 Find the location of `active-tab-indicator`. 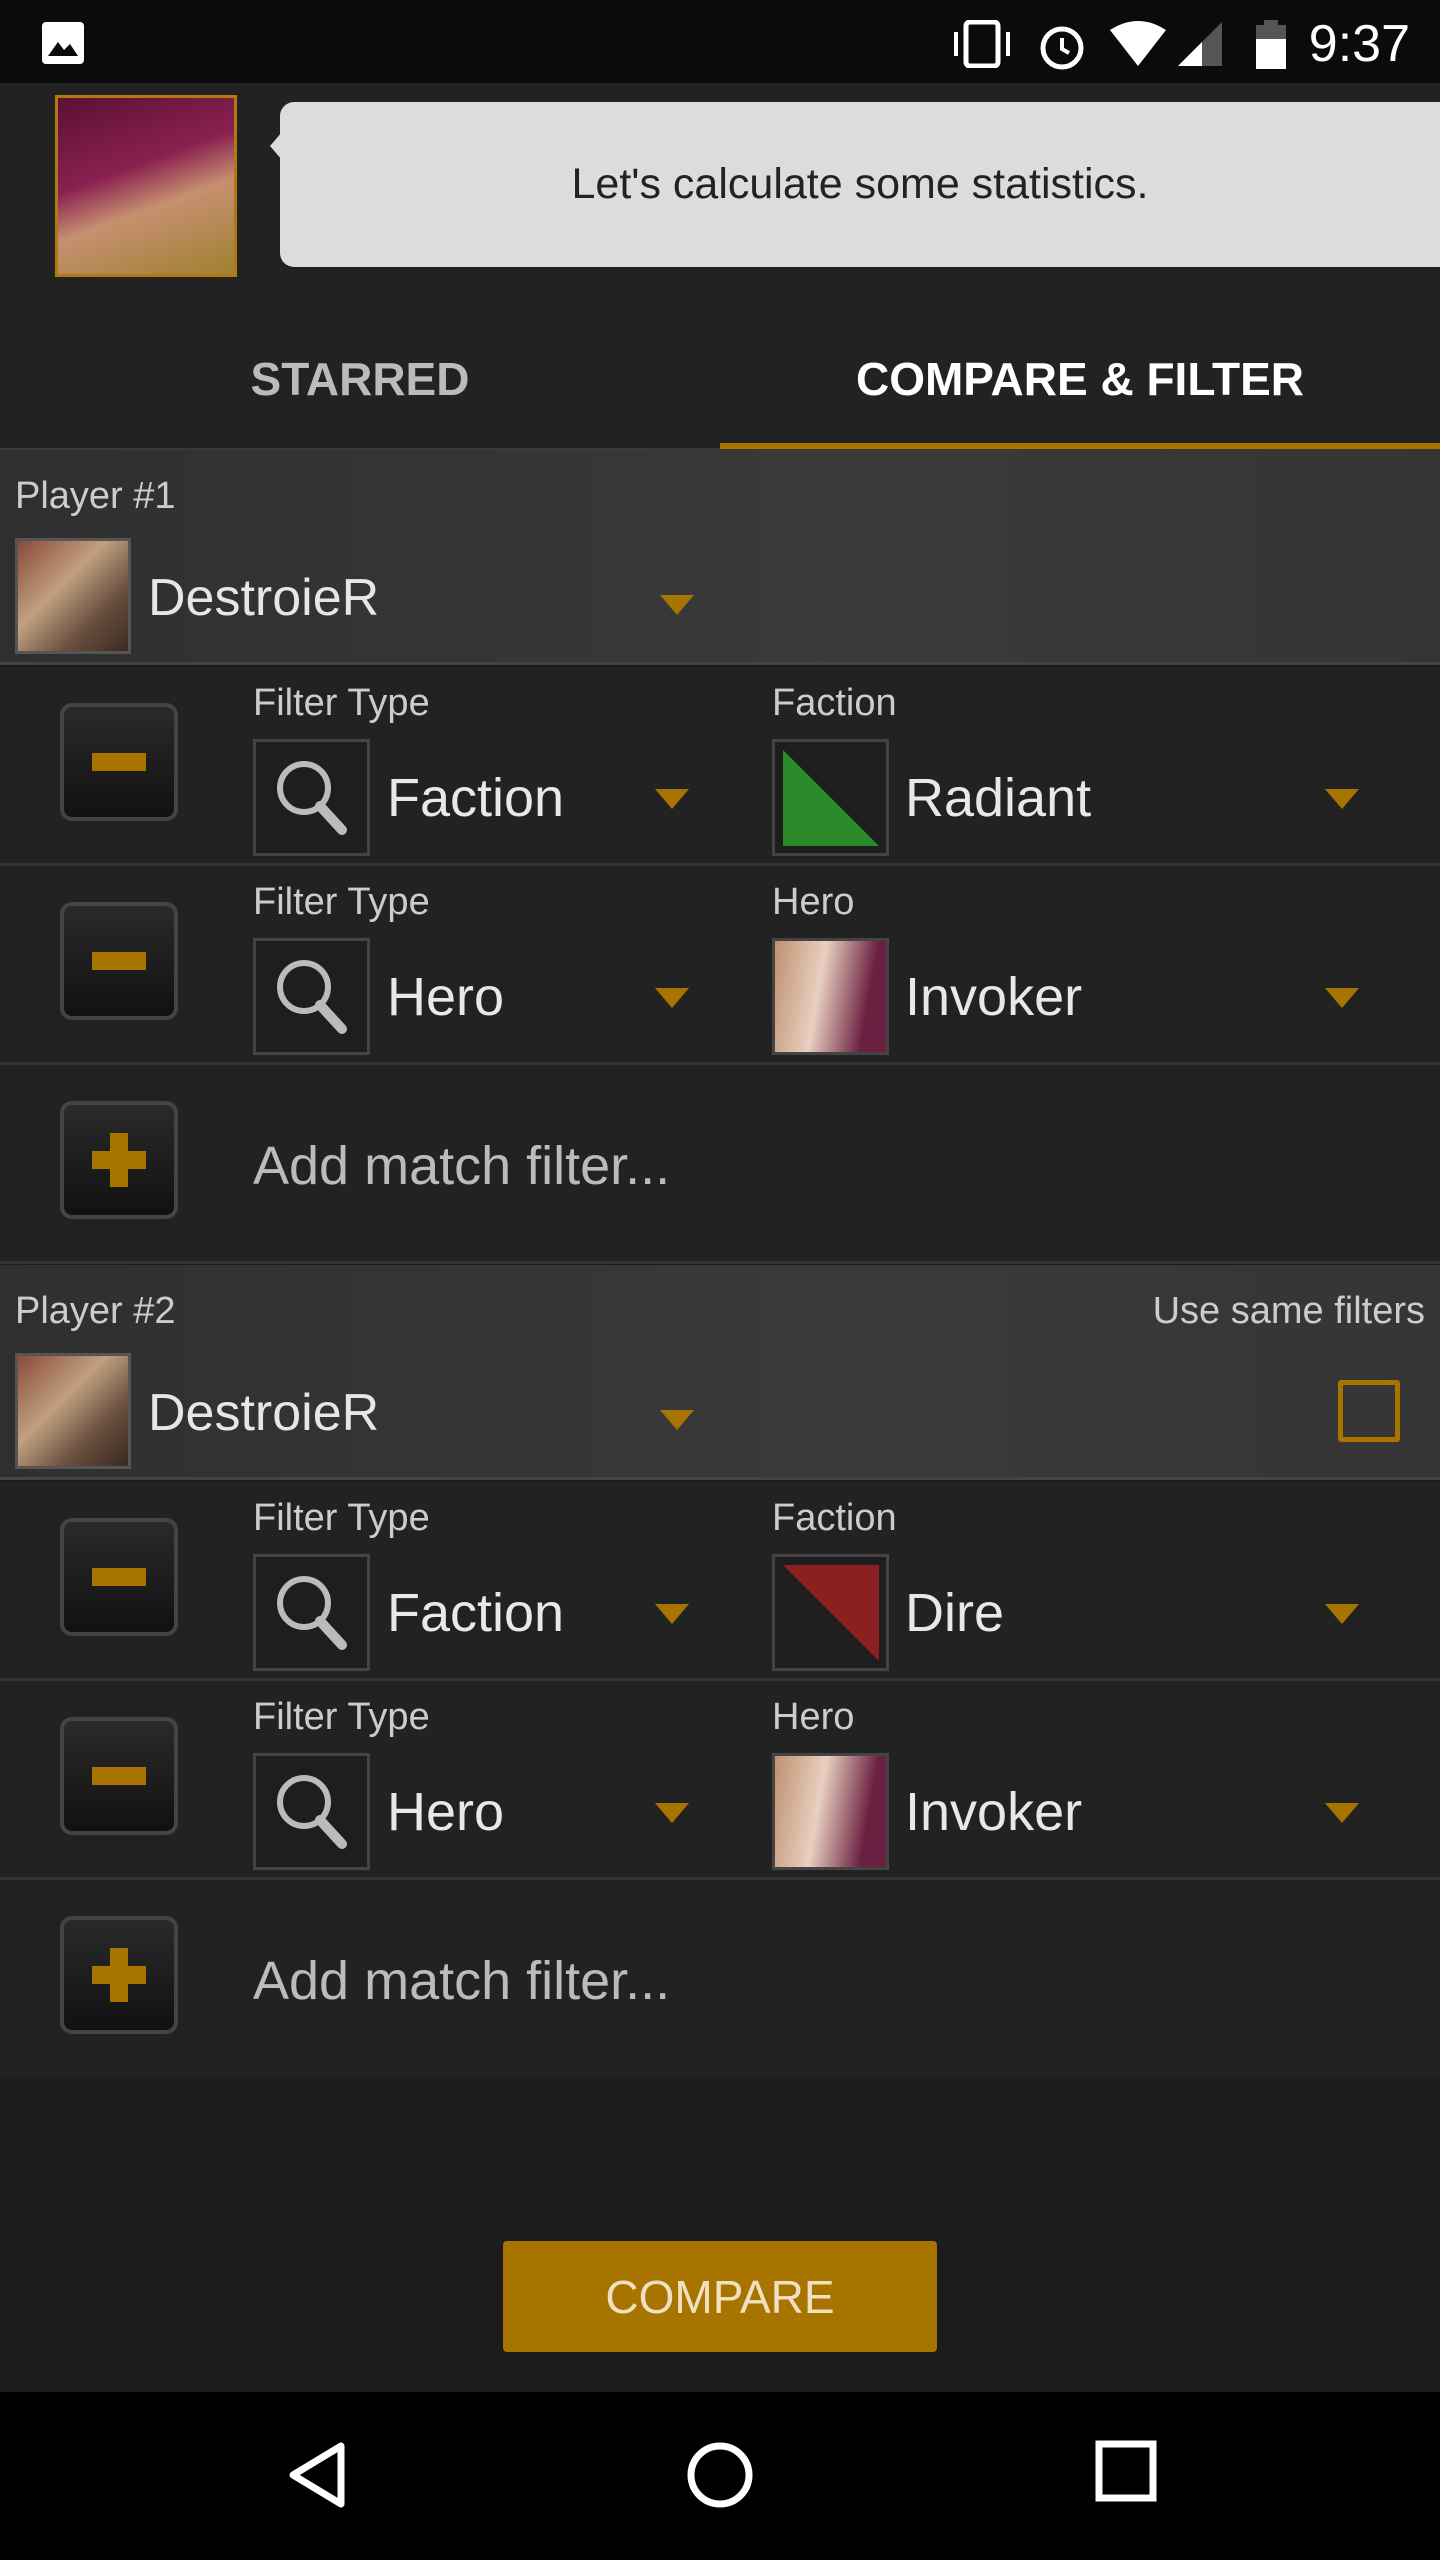

active-tab-indicator is located at coordinates (1080, 446).